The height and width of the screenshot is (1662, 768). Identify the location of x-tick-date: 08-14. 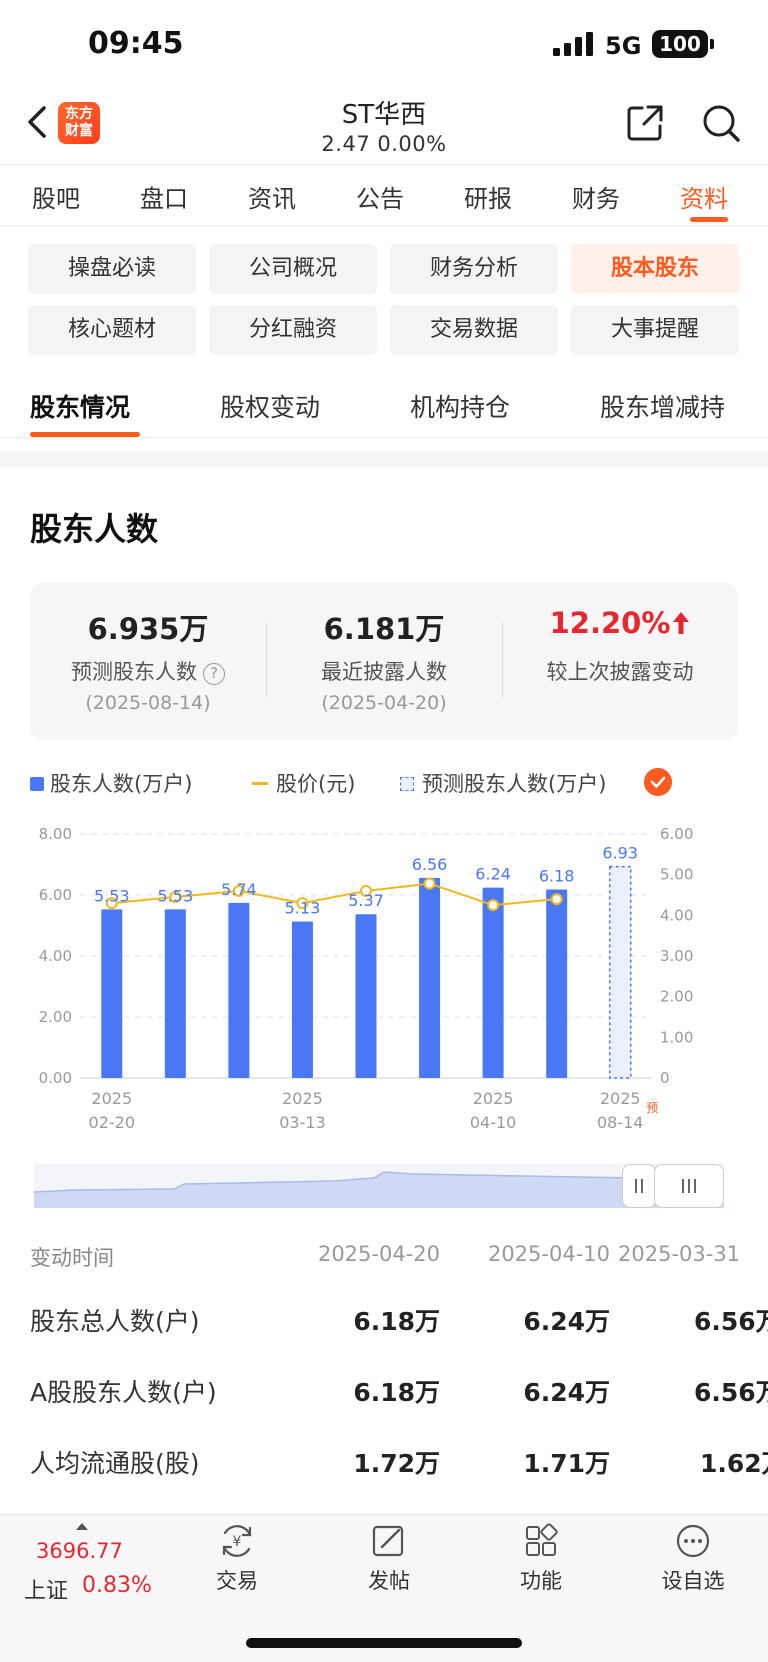
(620, 1122).